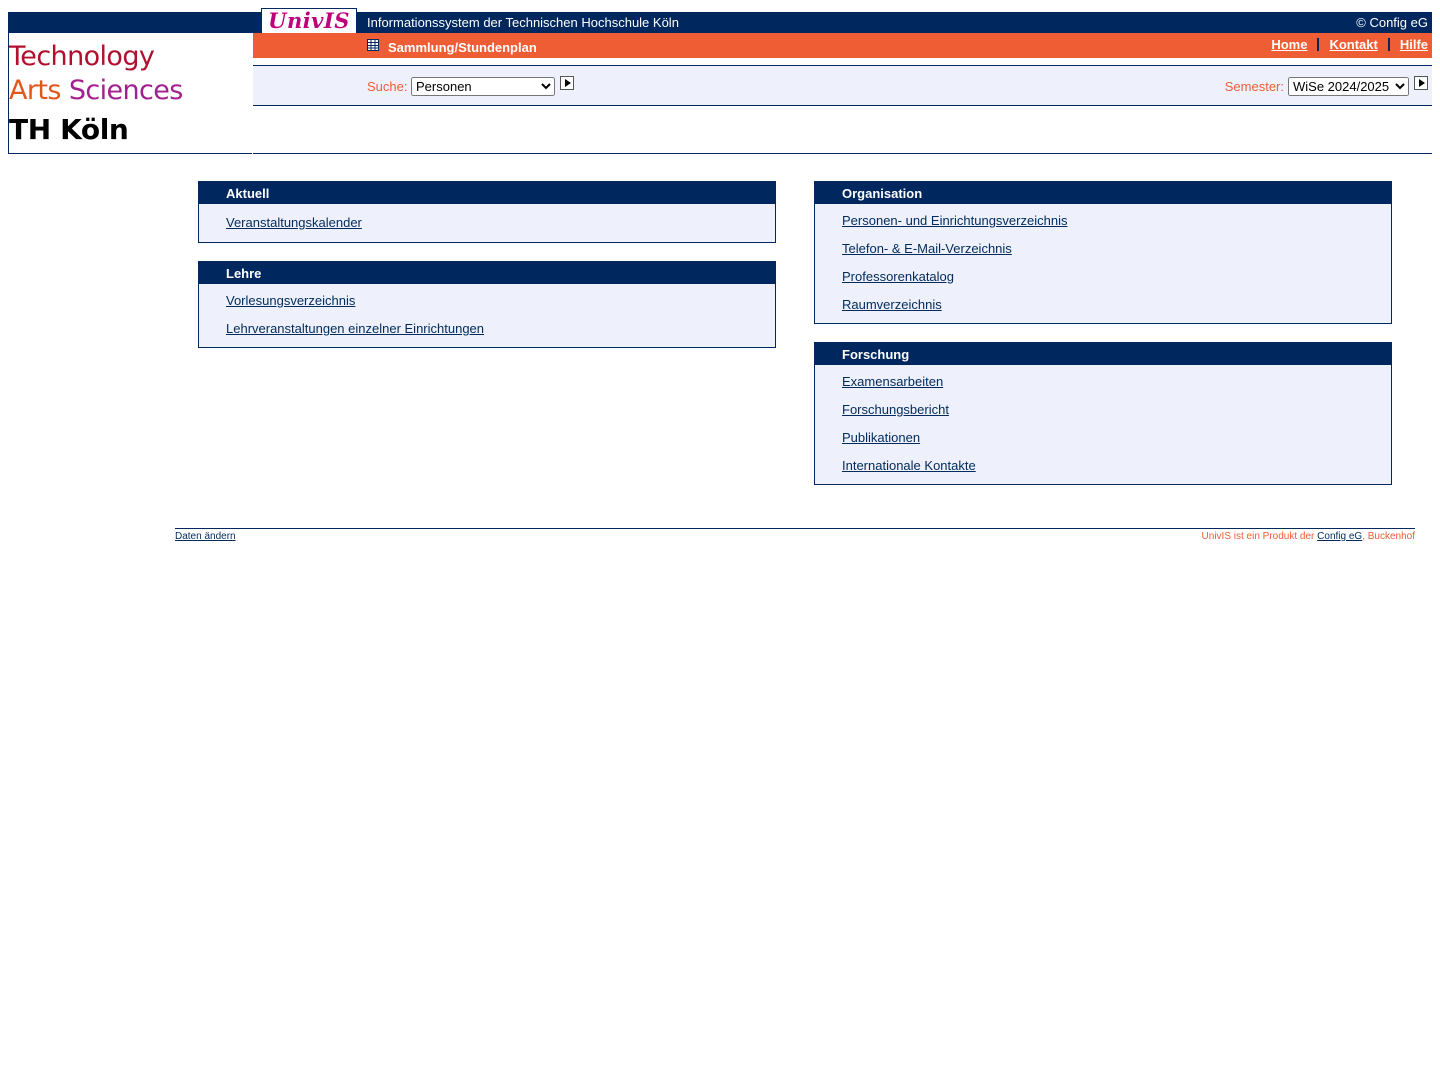 The width and height of the screenshot is (1440, 1080). What do you see at coordinates (1116, 307) in the screenshot?
I see `list-item: Raumverzeichnis` at bounding box center [1116, 307].